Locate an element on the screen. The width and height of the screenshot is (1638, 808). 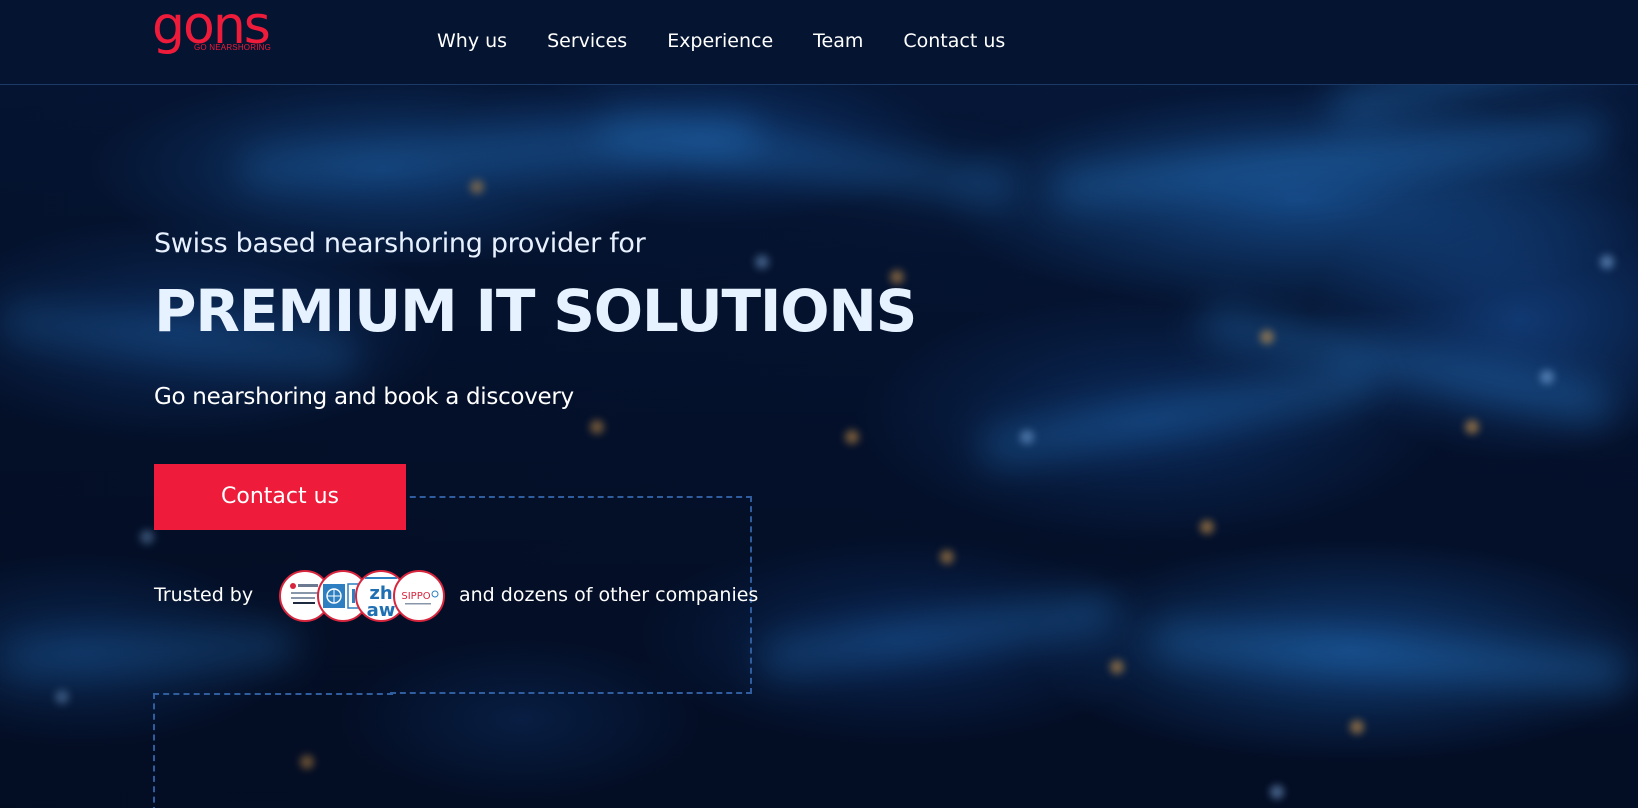
zhaw-text-bottom: aw is located at coordinates (381, 610).